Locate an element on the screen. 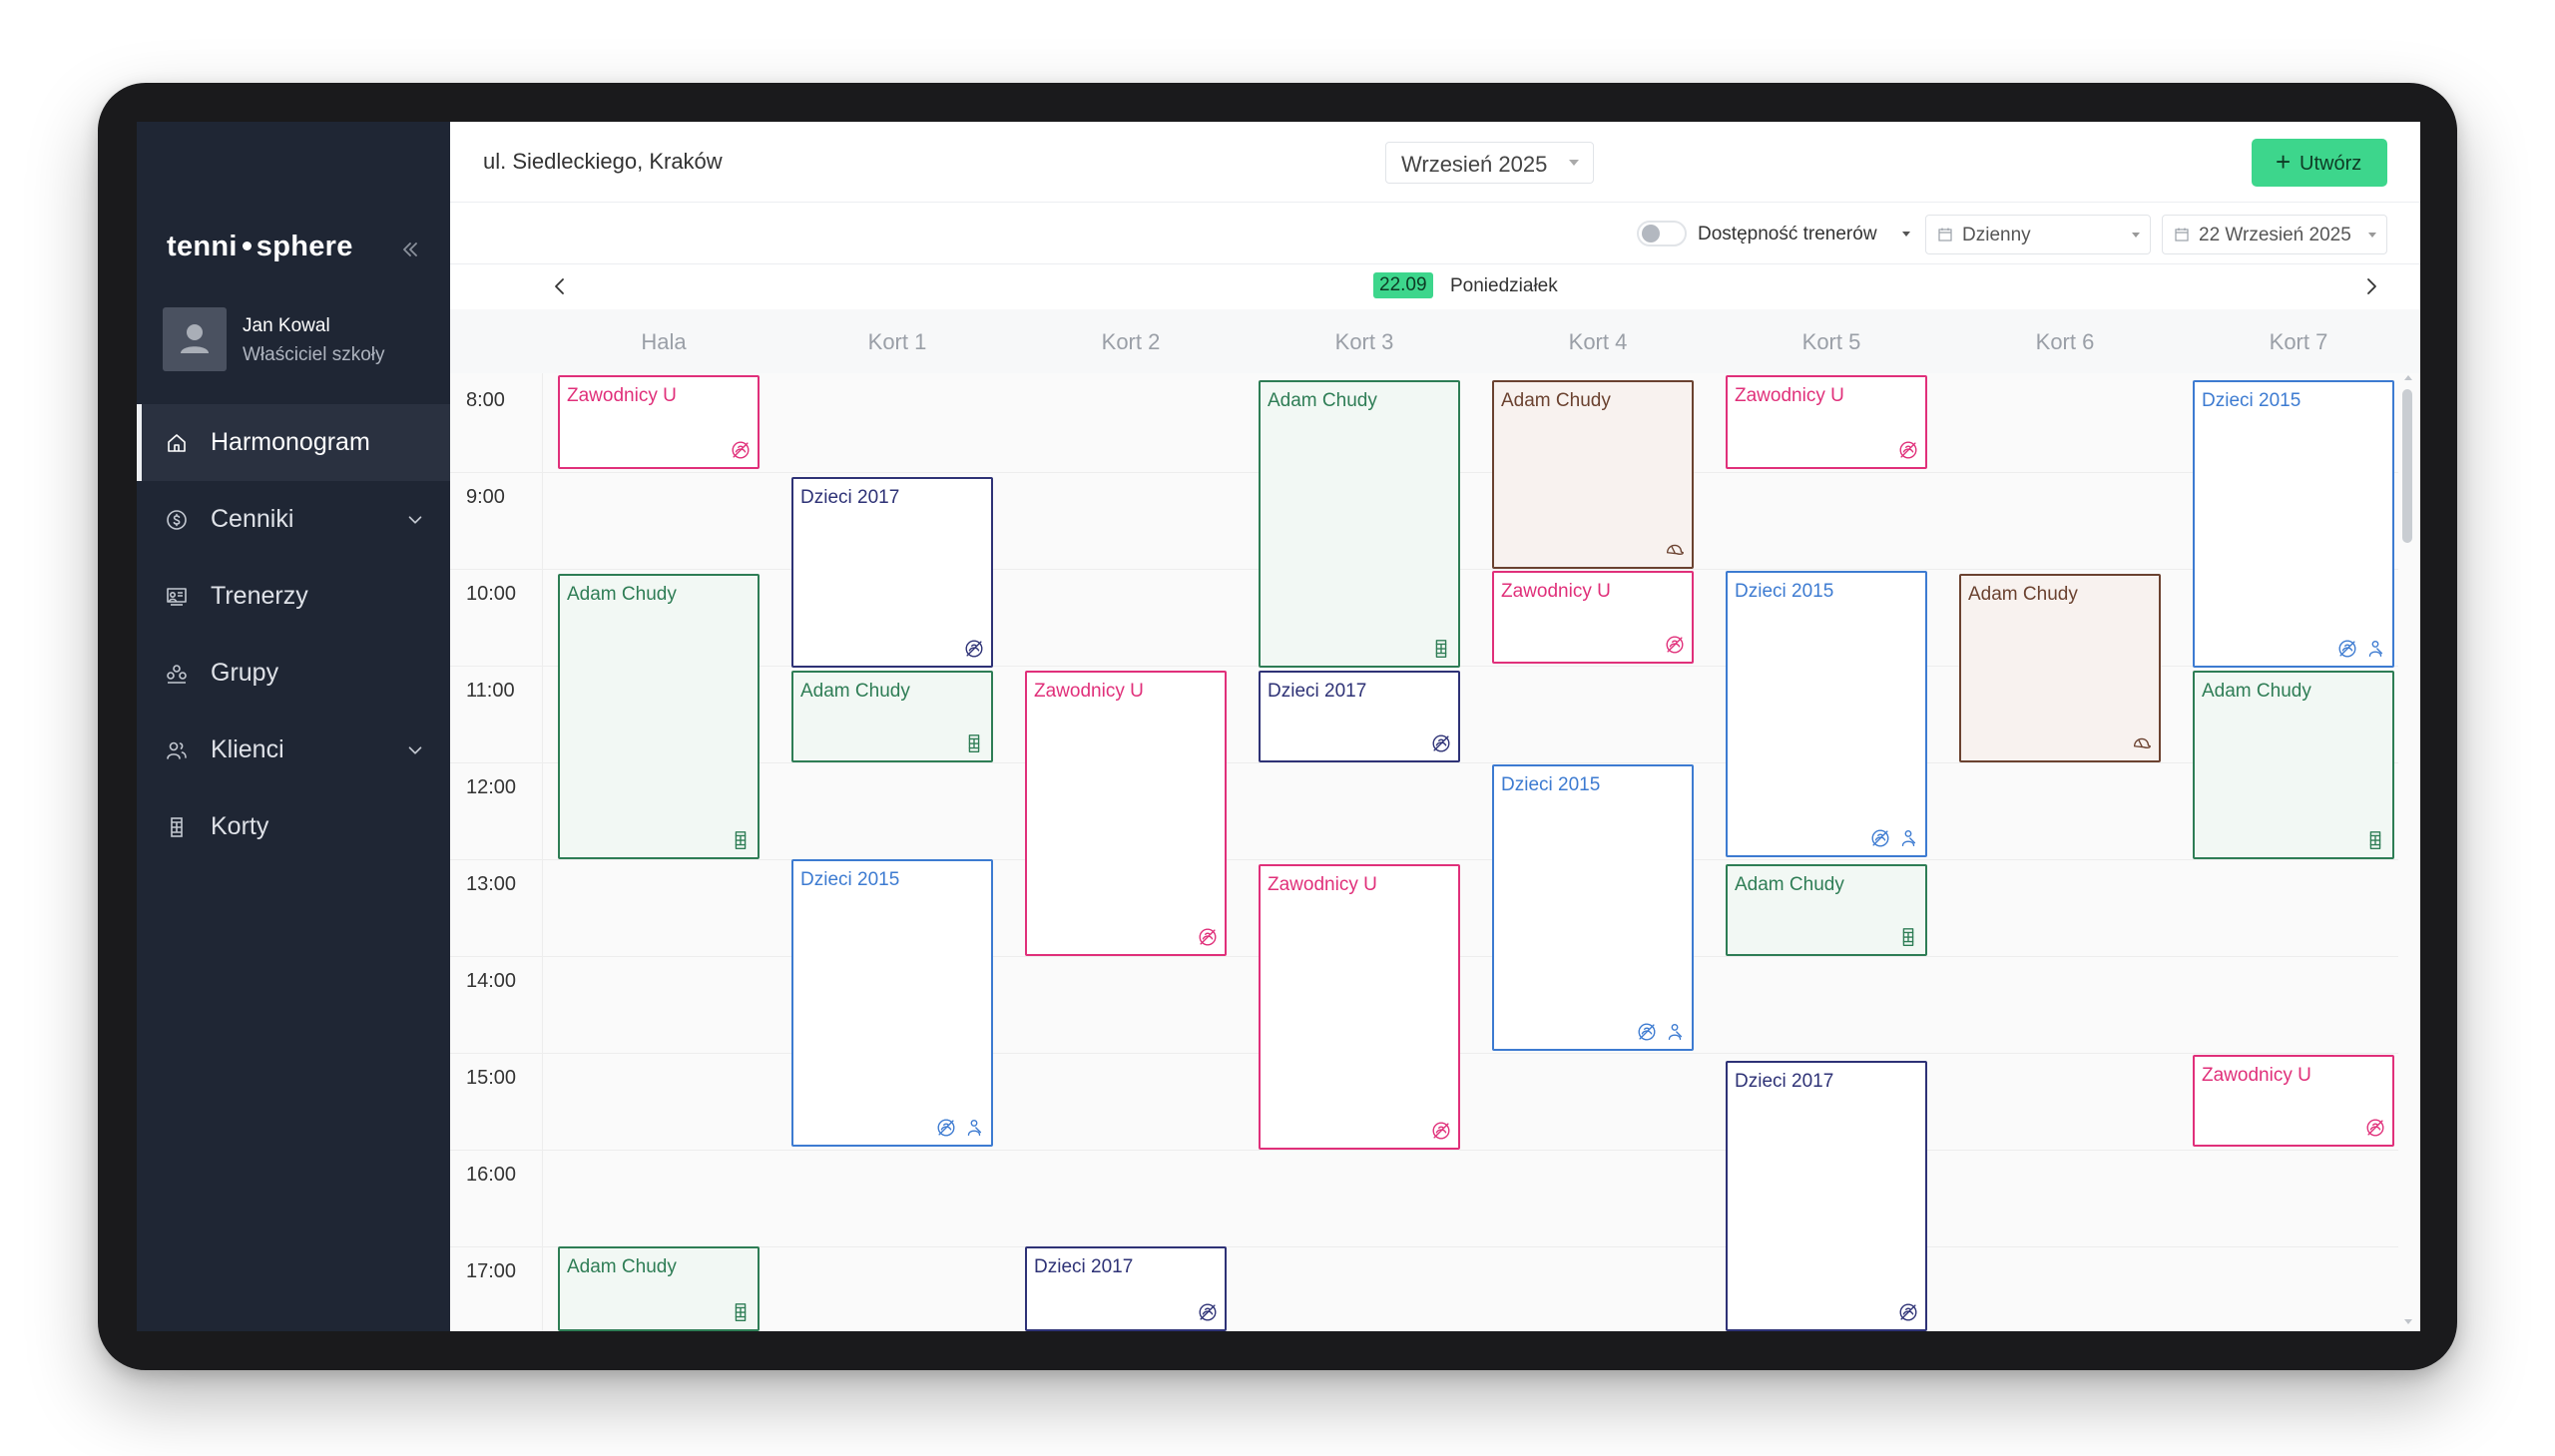 Image resolution: width=2555 pixels, height=1456 pixels. logo-dot is located at coordinates (247, 245).